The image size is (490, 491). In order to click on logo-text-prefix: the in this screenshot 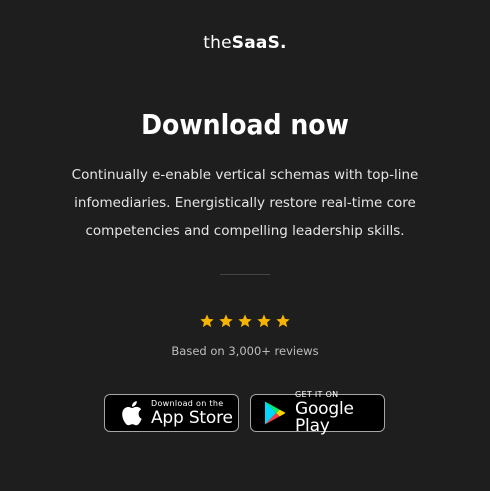, I will do `click(217, 43)`.